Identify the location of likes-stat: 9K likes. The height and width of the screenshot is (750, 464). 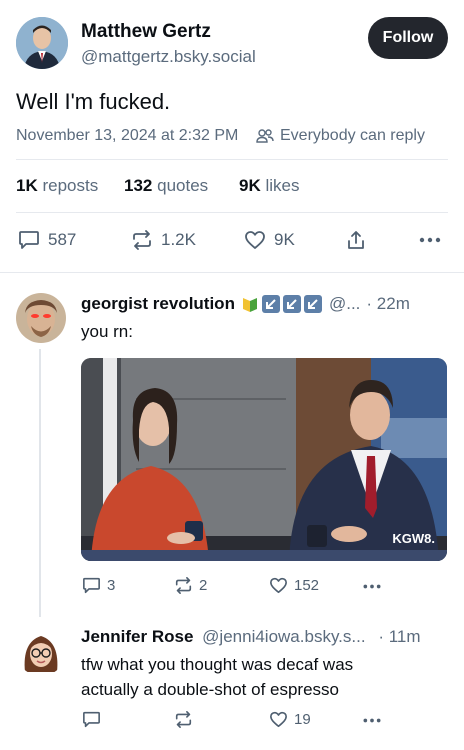
(269, 186).